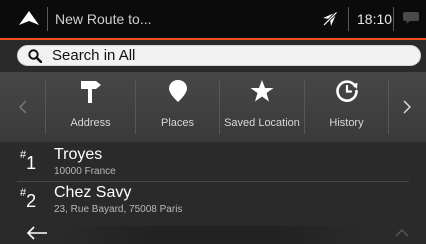 The image size is (426, 244). Describe the element at coordinates (28, 161) in the screenshot. I see `result-rank: #1` at that location.